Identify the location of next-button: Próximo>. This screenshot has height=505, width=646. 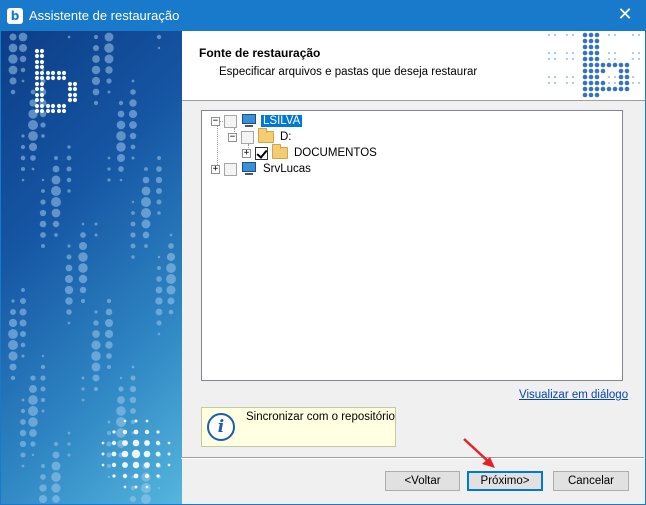
(505, 481).